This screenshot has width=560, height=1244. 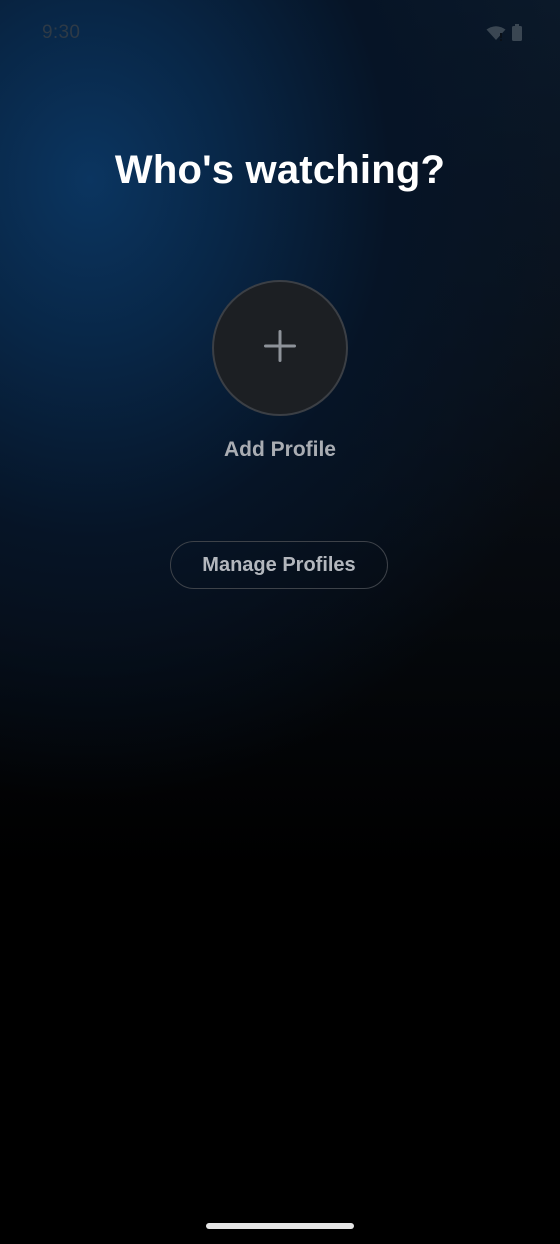 I want to click on add-profile-label: Add Profile, so click(x=280, y=450).